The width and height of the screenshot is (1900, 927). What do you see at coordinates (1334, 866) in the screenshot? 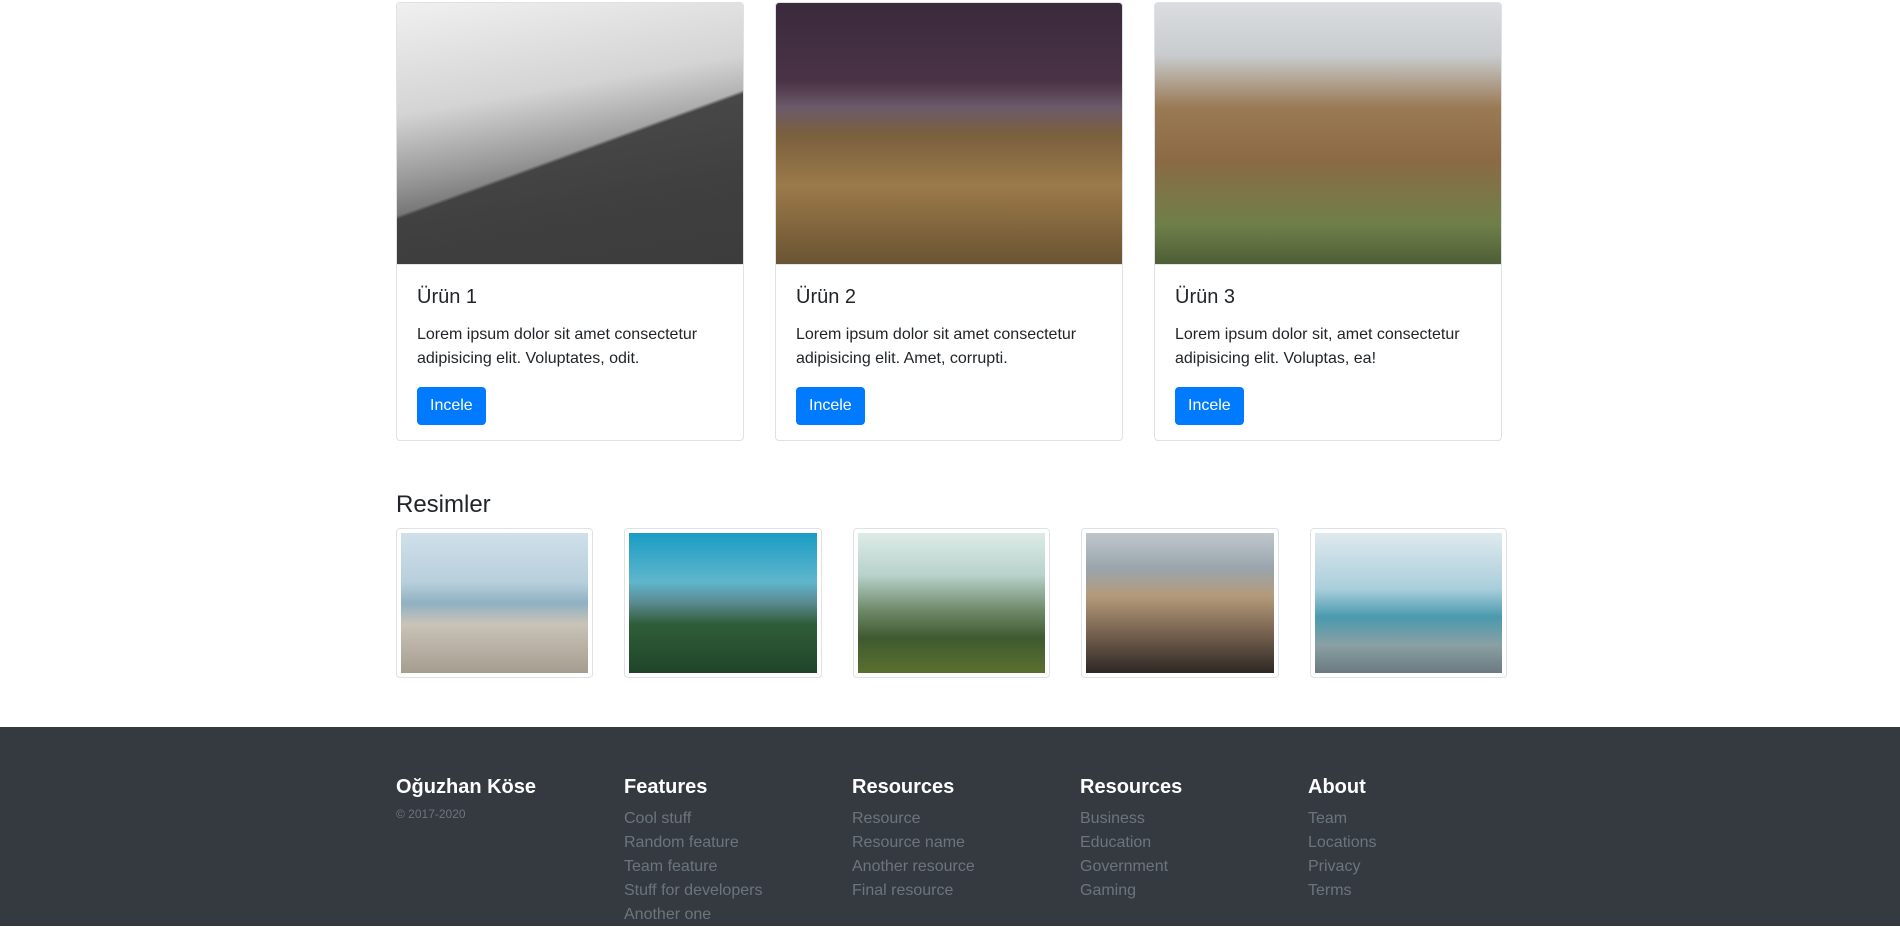
I see `footer-link: Privacy` at bounding box center [1334, 866].